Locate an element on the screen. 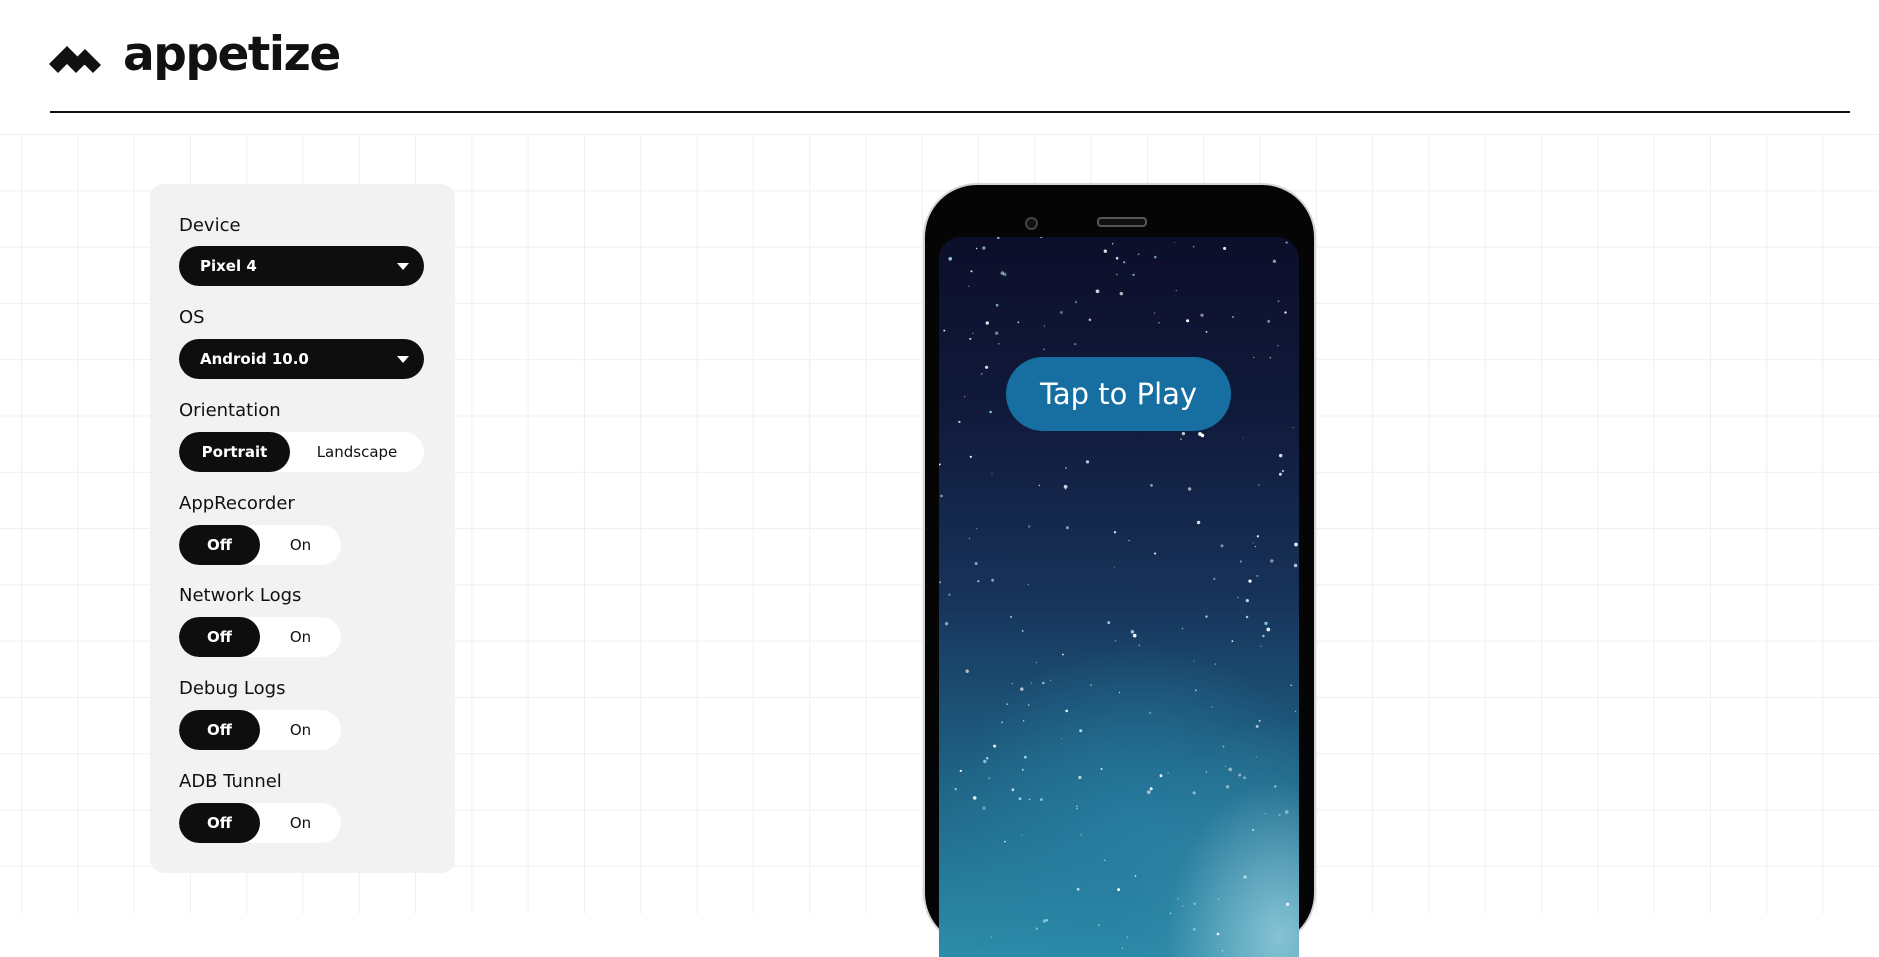 The image size is (1879, 957). apprecorder-on-option: On is located at coordinates (300, 545).